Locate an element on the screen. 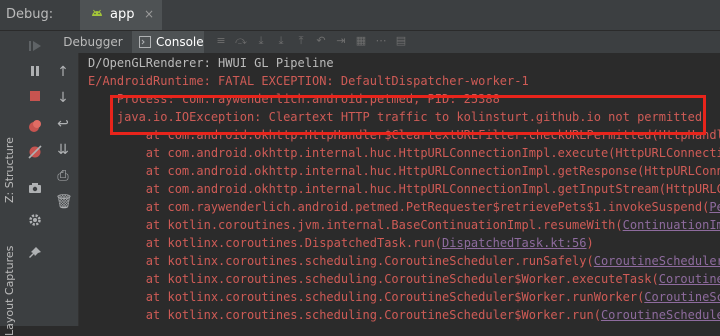  structure-tool-tab: Z: Structure is located at coordinates (9, 170).